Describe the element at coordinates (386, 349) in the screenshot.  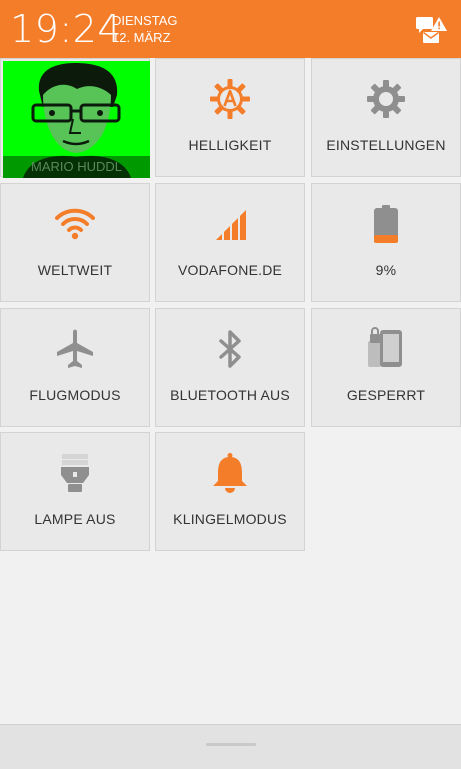
I see `phone-lock-icon` at that location.